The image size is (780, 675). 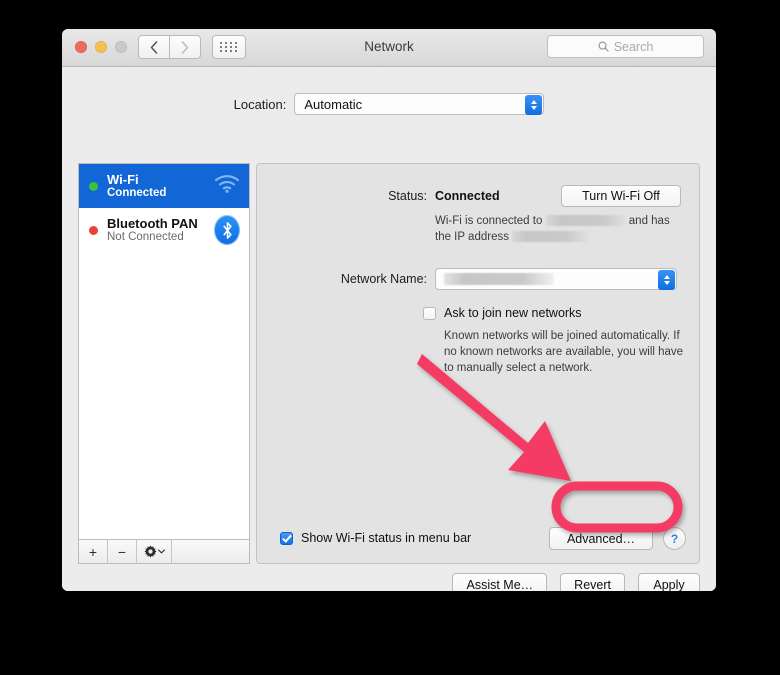 What do you see at coordinates (383, 279) in the screenshot?
I see `network-name-label: Network Name:` at bounding box center [383, 279].